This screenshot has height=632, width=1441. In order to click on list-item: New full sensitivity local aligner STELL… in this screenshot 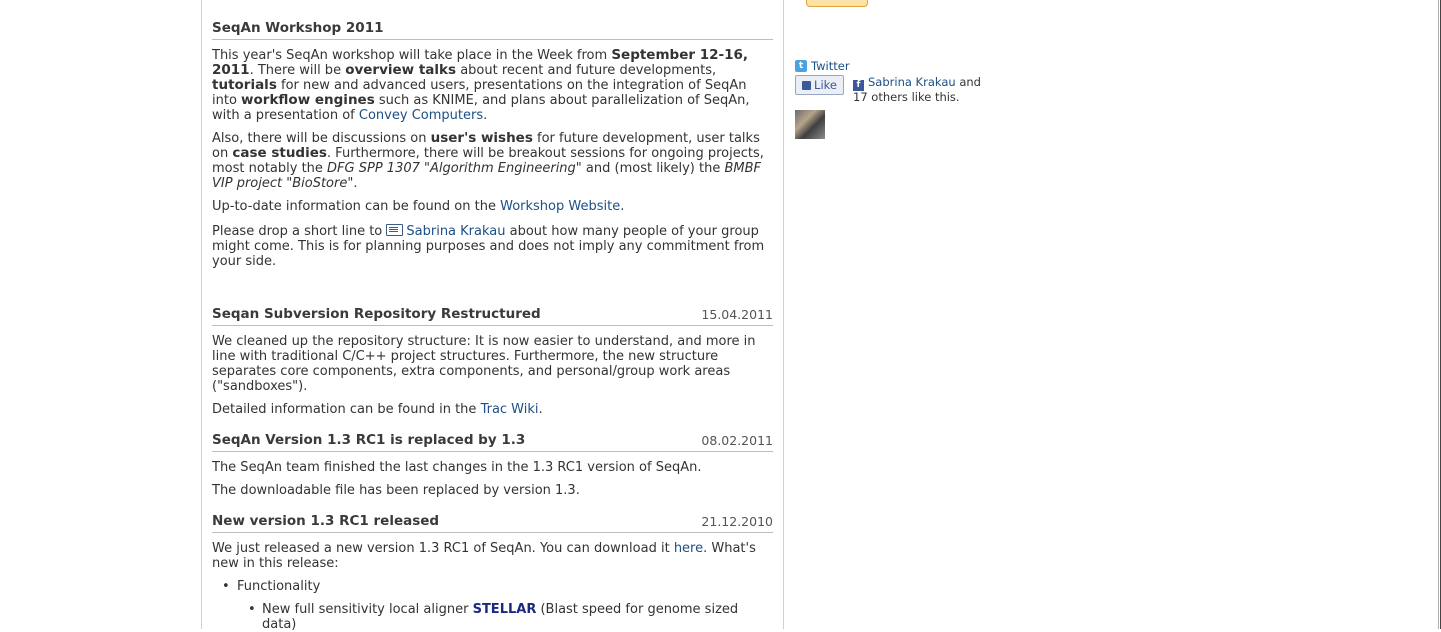, I will do `click(492, 617)`.